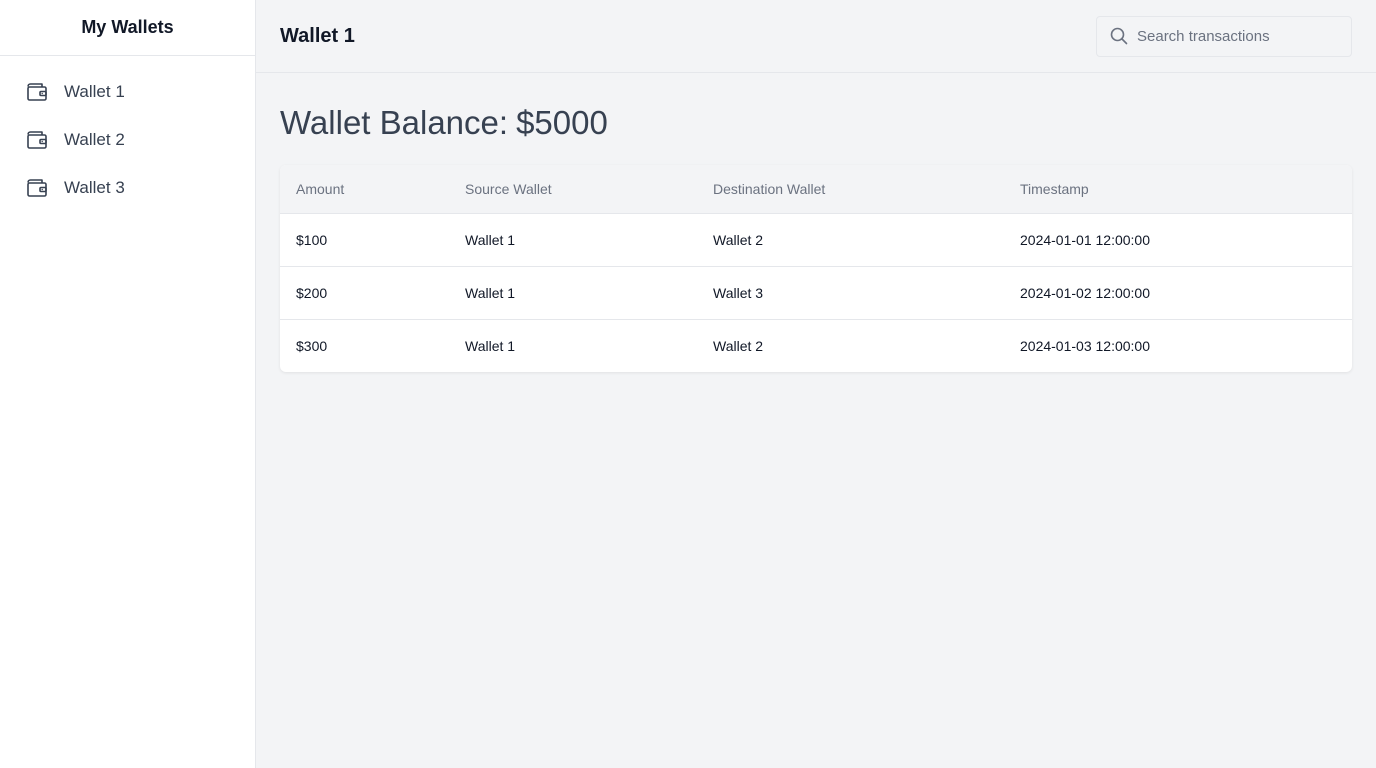 The width and height of the screenshot is (1376, 768). I want to click on cell-amount: $100, so click(312, 239).